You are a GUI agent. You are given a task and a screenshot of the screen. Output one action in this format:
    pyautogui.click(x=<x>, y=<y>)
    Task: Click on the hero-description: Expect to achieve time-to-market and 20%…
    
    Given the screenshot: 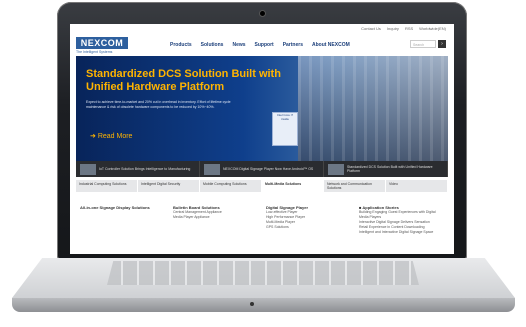 What is the action you would take?
    pyautogui.click(x=158, y=104)
    